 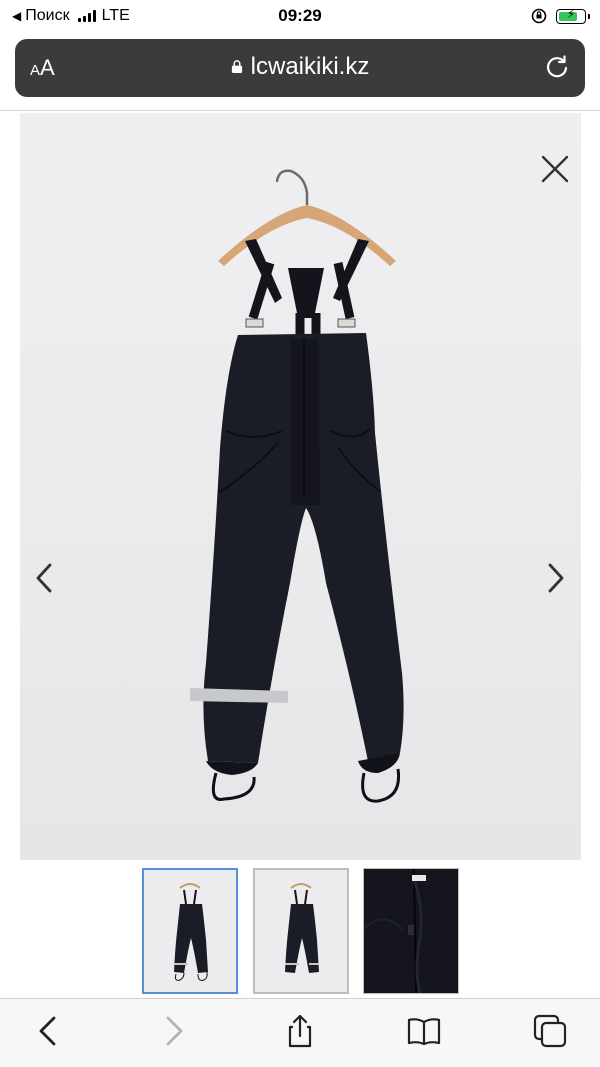 I want to click on bookmarks-icon, so click(x=424, y=1031).